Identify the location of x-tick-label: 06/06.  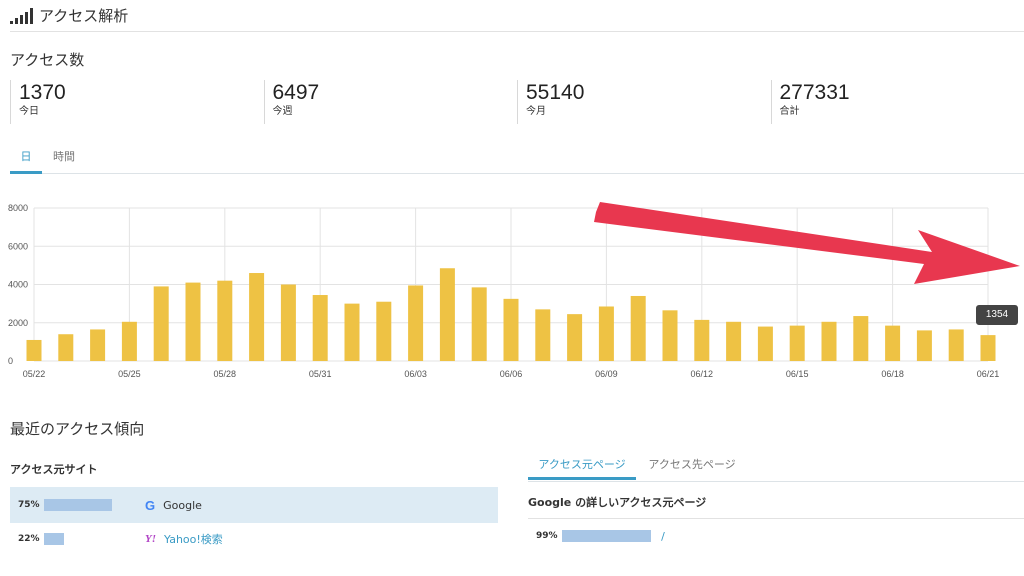
(511, 374).